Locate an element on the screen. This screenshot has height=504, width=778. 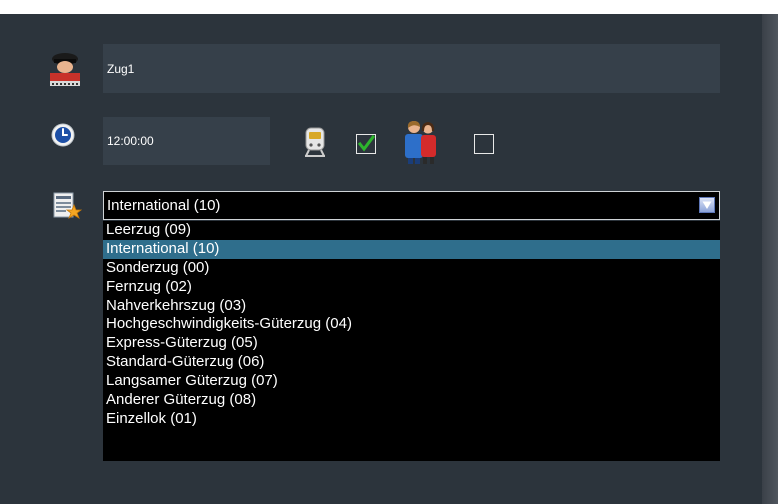
dropdown-option: Anderer Güterzug (08) is located at coordinates (411, 400).